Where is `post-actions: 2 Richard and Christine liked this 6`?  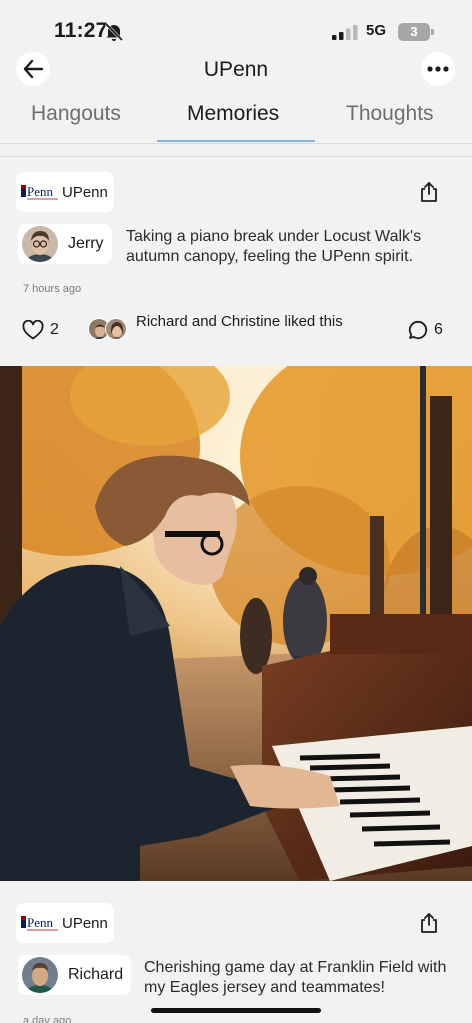 post-actions: 2 Richard and Christine liked this 6 is located at coordinates (236, 332).